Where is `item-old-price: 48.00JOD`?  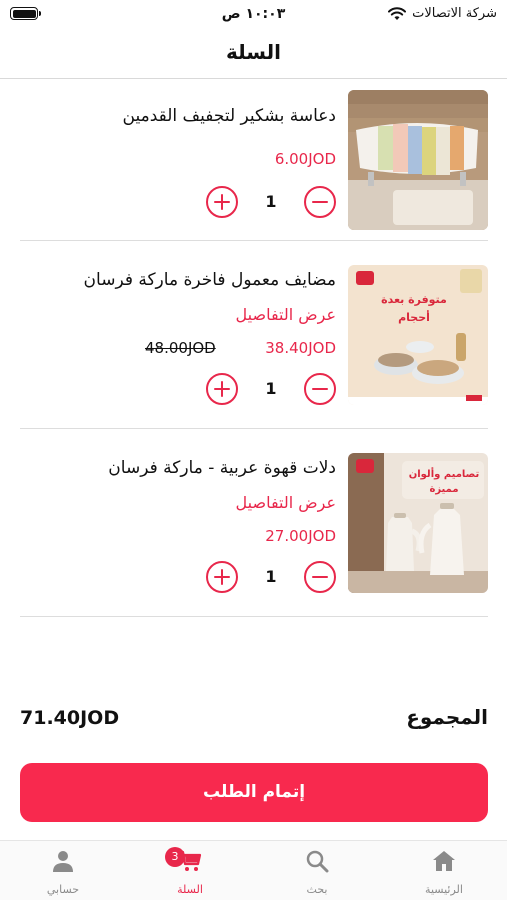 item-old-price: 48.00JOD is located at coordinates (180, 348).